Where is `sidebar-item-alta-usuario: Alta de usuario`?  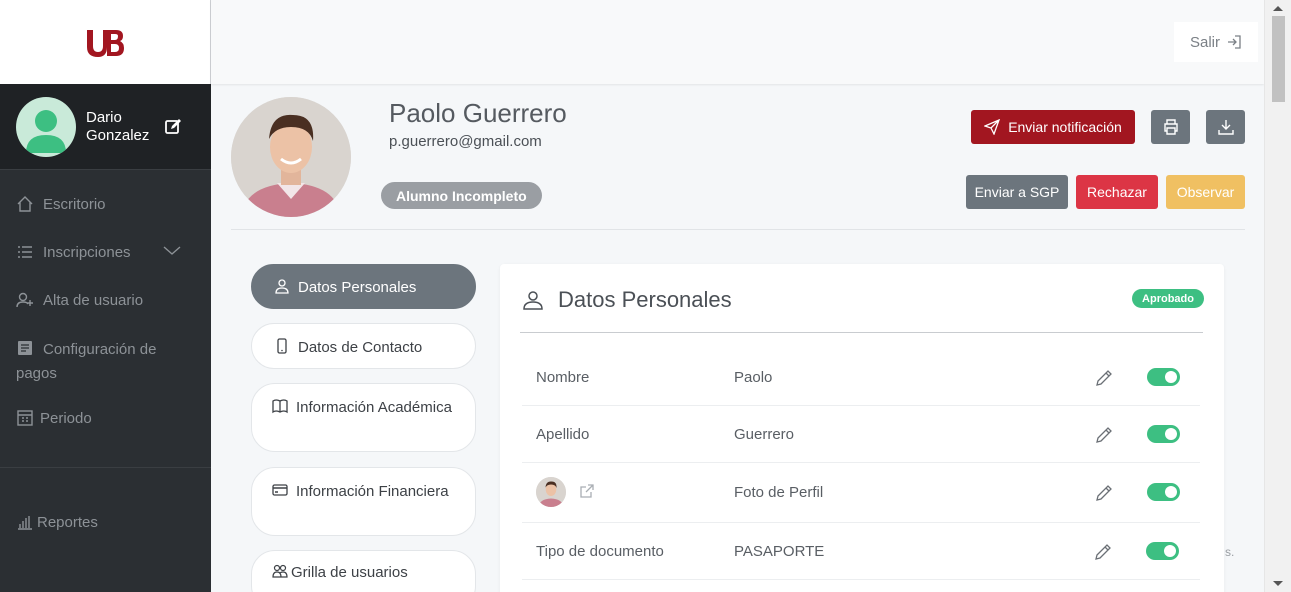 sidebar-item-alta-usuario: Alta de usuario is located at coordinates (105, 300).